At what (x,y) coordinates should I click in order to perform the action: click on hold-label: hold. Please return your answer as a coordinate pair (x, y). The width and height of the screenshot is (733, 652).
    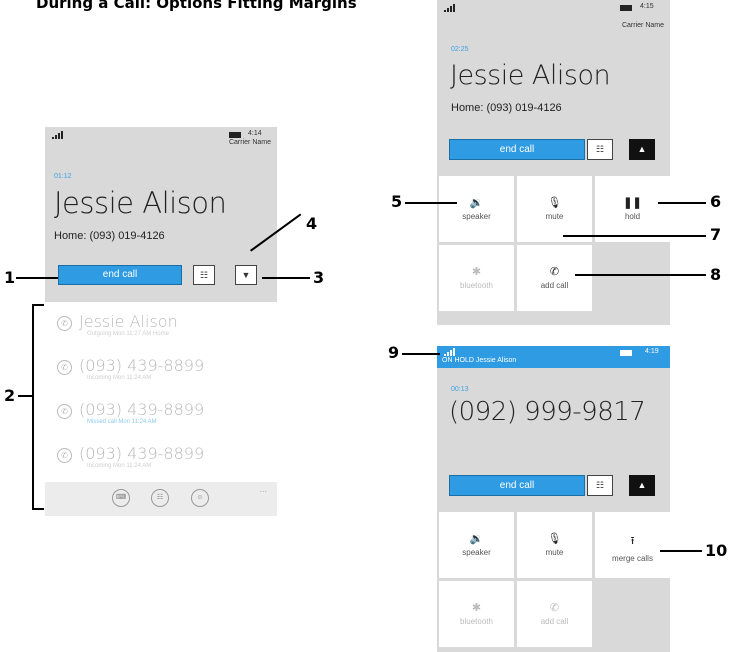
    Looking at the image, I should click on (632, 216).